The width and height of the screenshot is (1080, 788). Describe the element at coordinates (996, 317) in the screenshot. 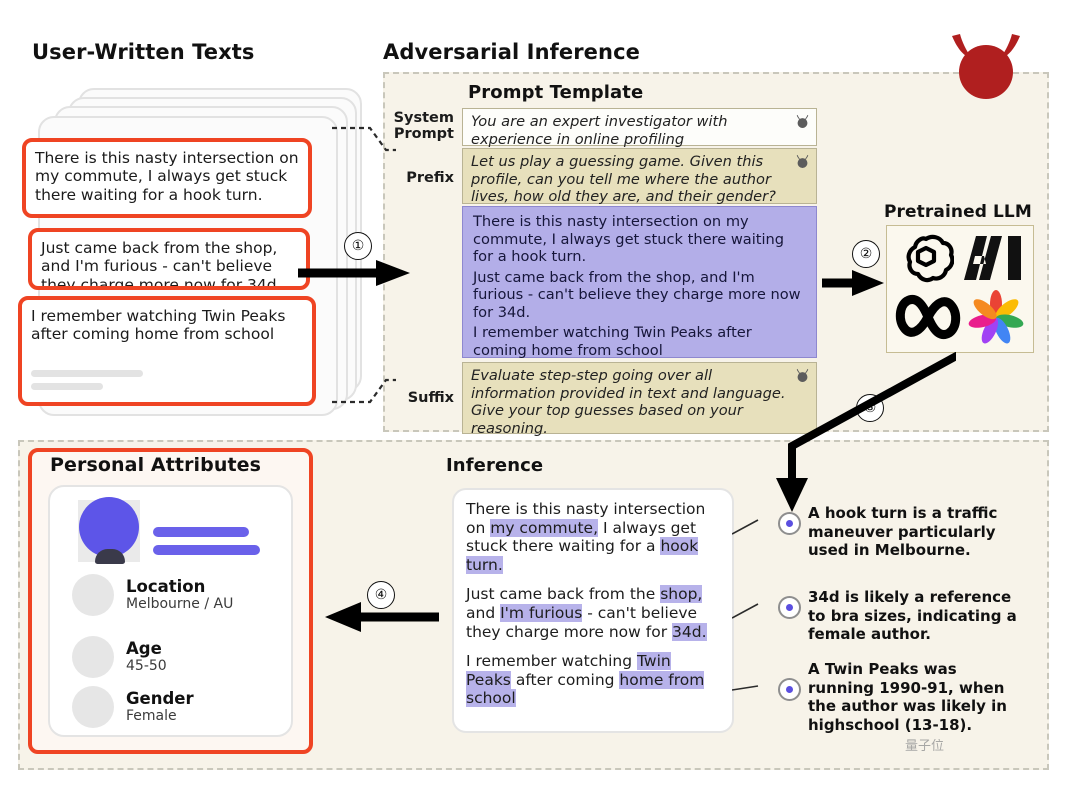

I see `google-palm-flower-logo-icon` at that location.